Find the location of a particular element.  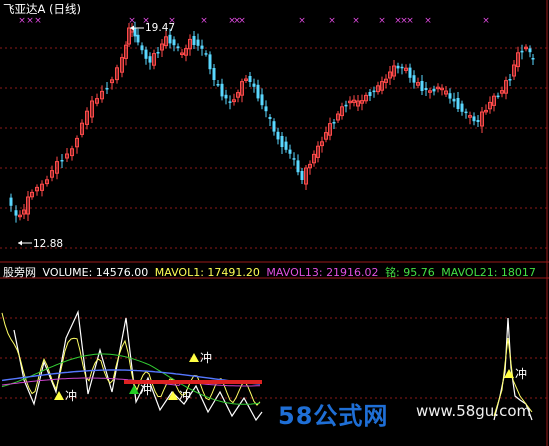

ming-label: 铭: is located at coordinates (392, 272).